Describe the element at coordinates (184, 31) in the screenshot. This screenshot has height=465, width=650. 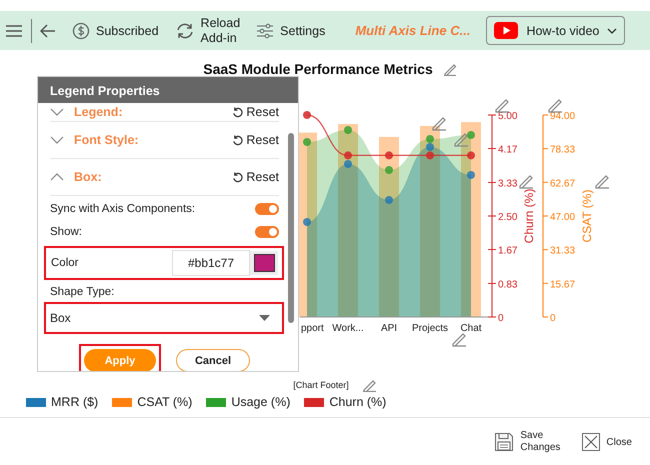
I see `refresh-icon` at that location.